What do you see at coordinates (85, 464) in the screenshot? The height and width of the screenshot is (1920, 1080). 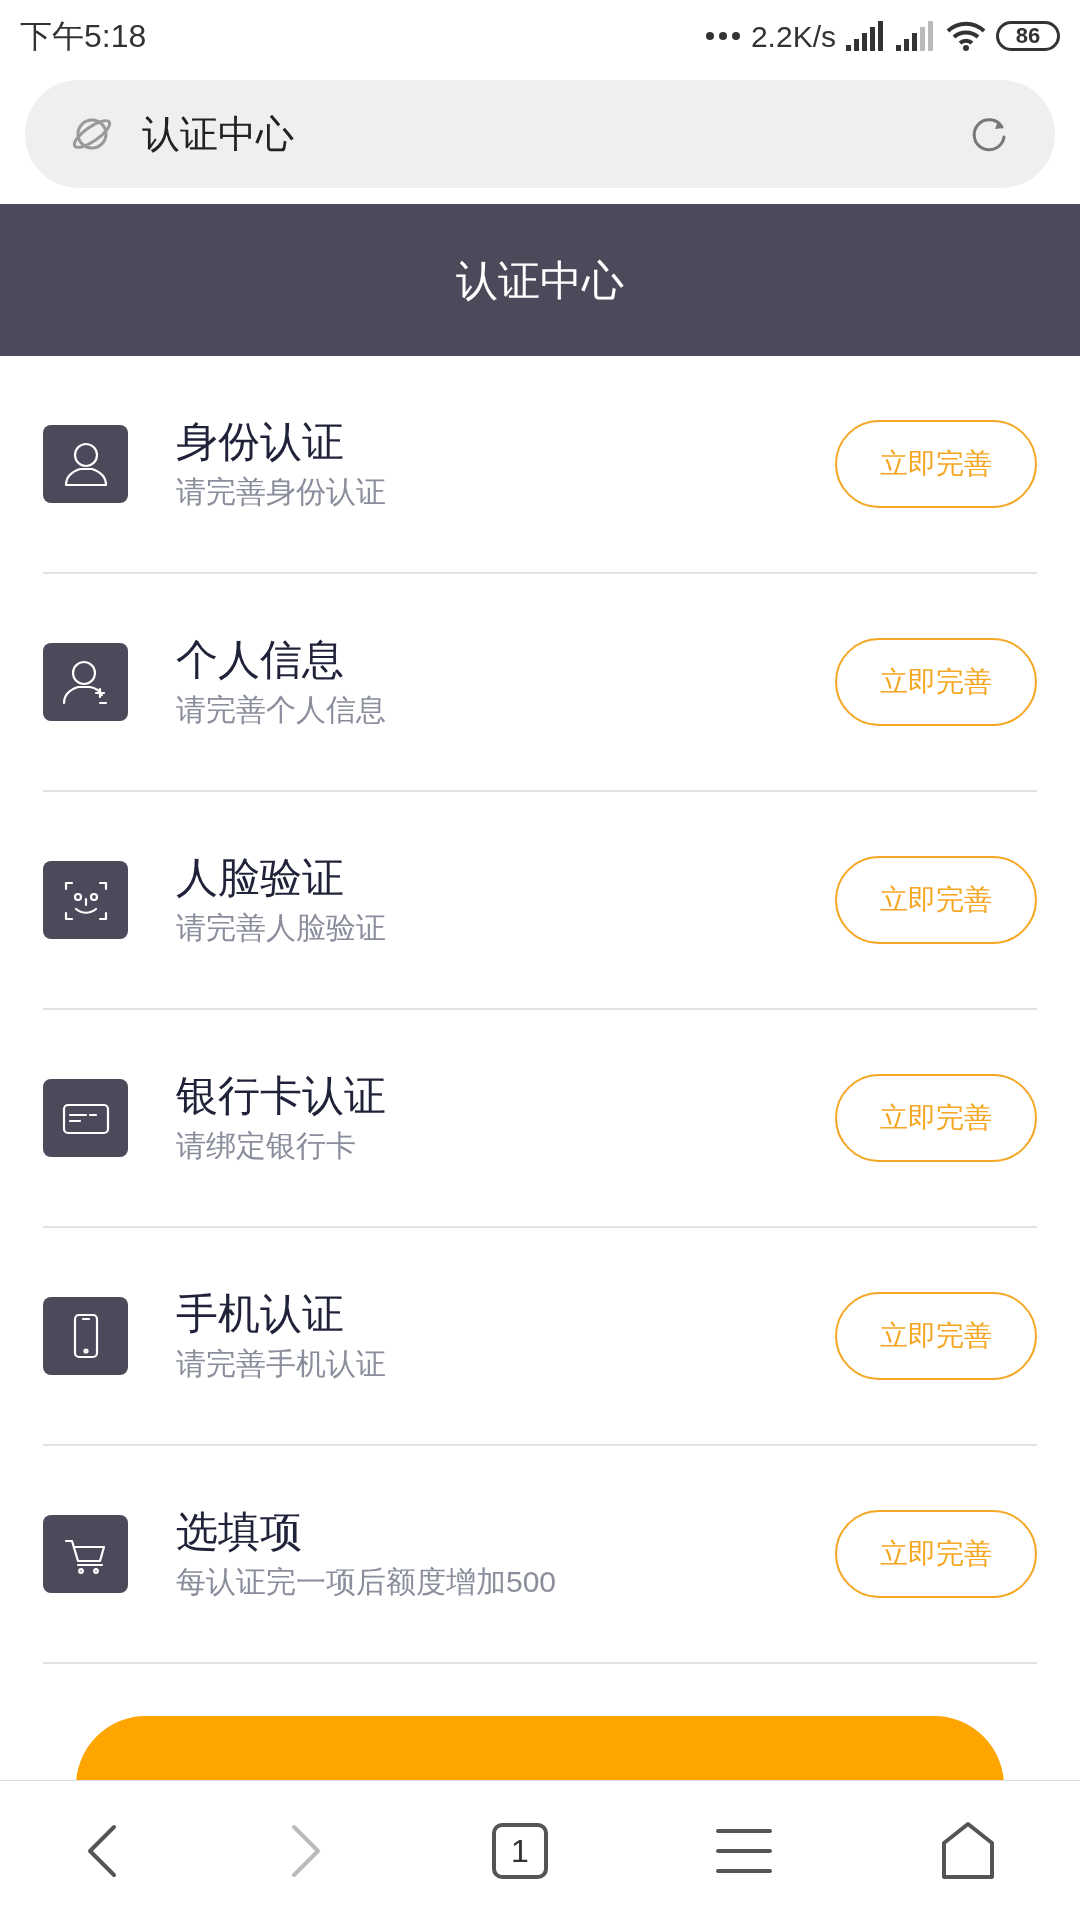 I see `user-icon` at bounding box center [85, 464].